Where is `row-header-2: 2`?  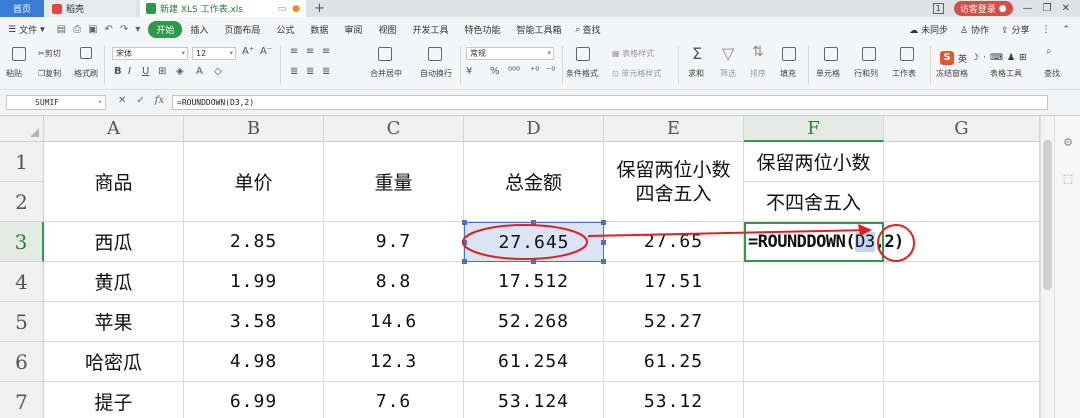
row-header-2: 2 is located at coordinates (22, 202).